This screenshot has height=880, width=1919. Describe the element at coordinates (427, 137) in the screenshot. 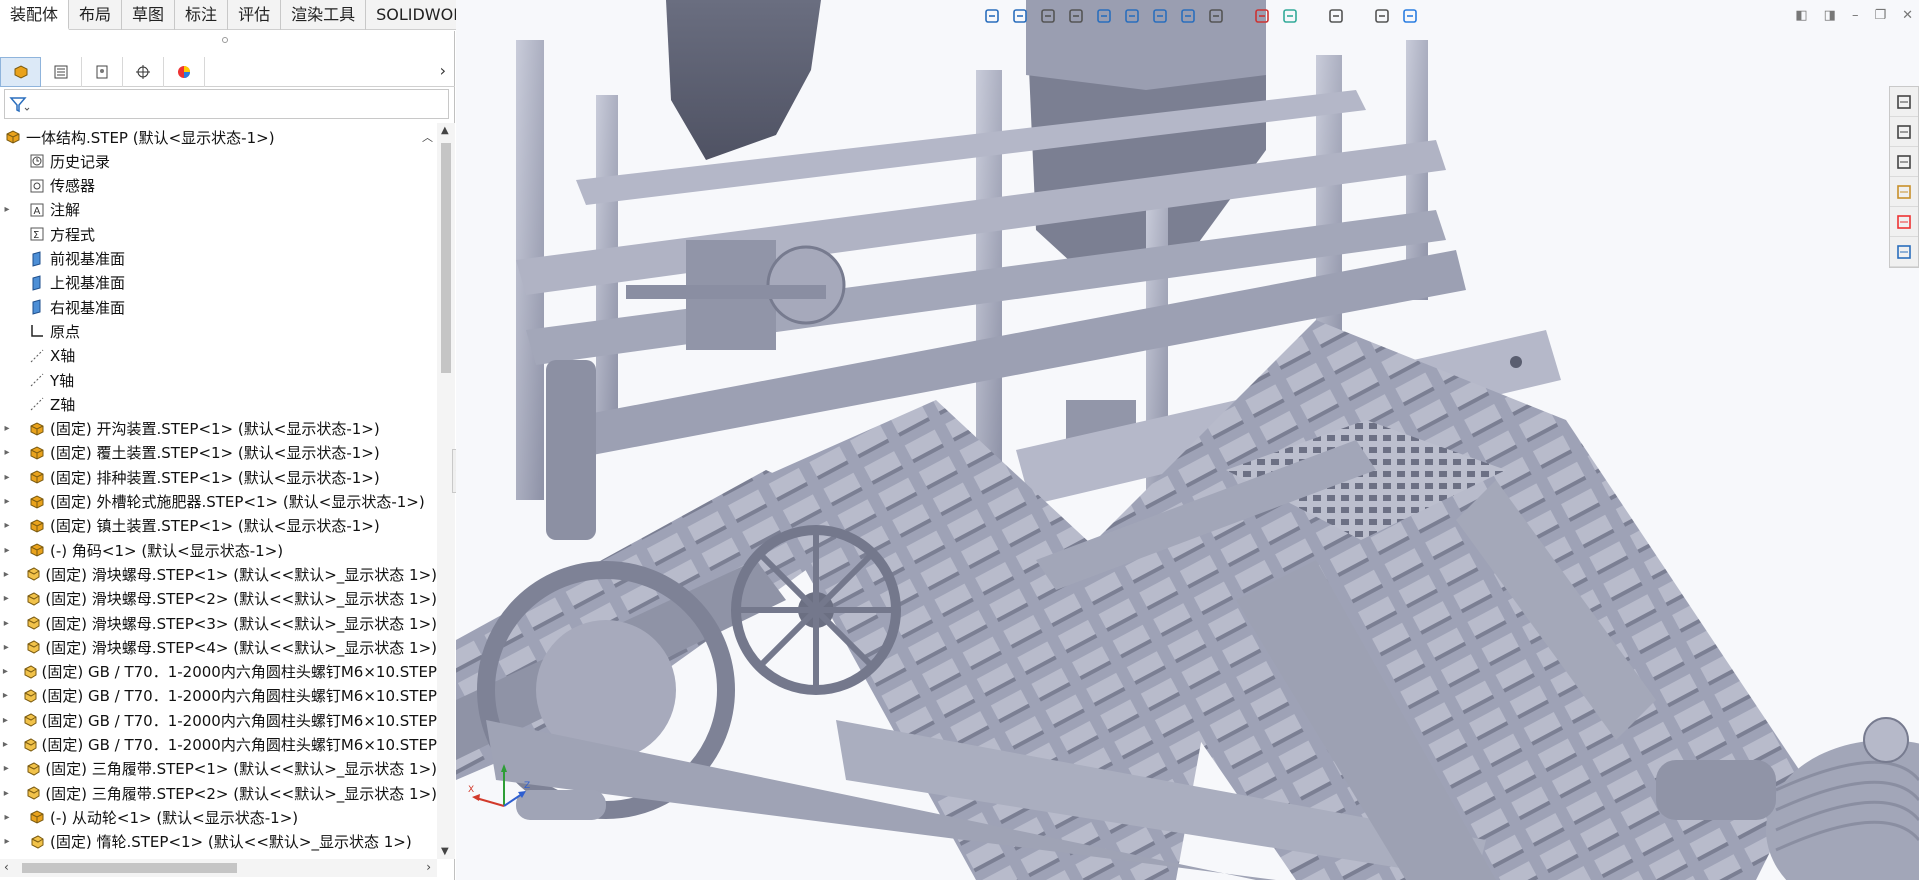

I see `chevron-up-icon: ︿` at that location.